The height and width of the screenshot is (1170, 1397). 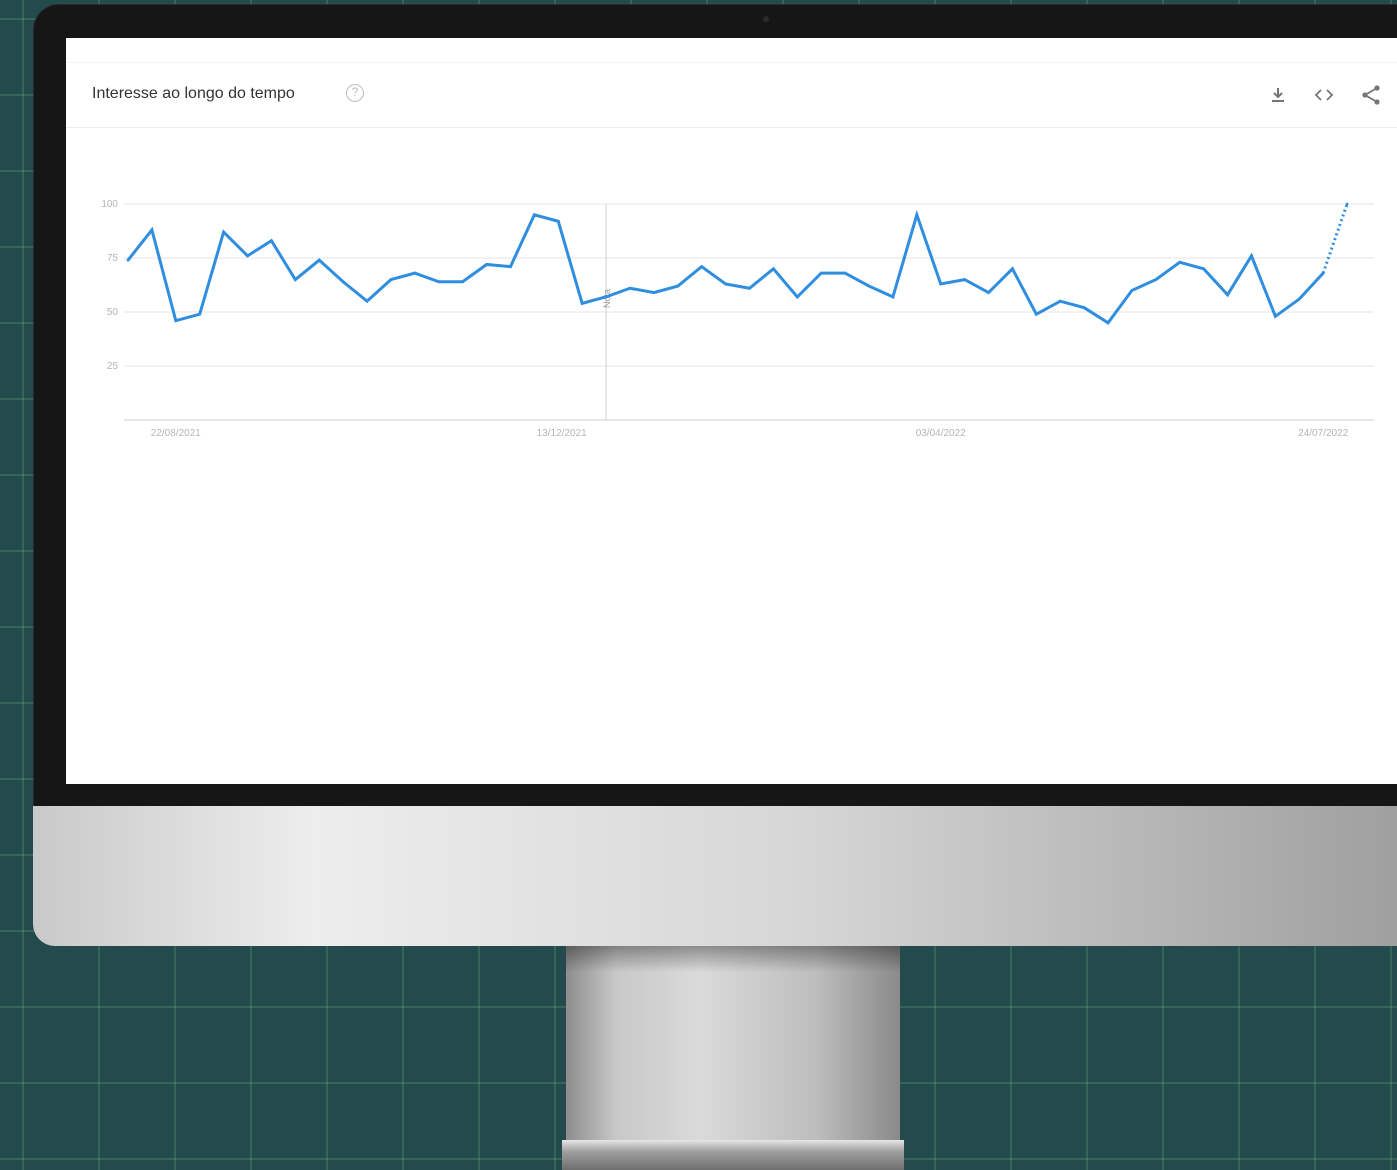 I want to click on download-icon, so click(x=1278, y=95).